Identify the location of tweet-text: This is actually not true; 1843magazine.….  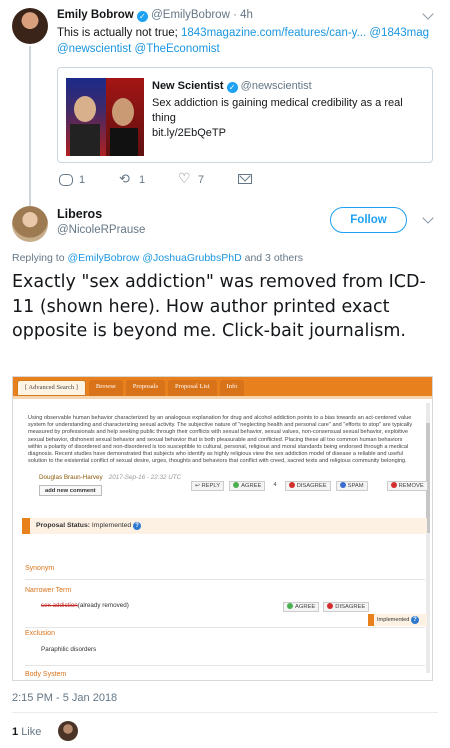
(247, 41).